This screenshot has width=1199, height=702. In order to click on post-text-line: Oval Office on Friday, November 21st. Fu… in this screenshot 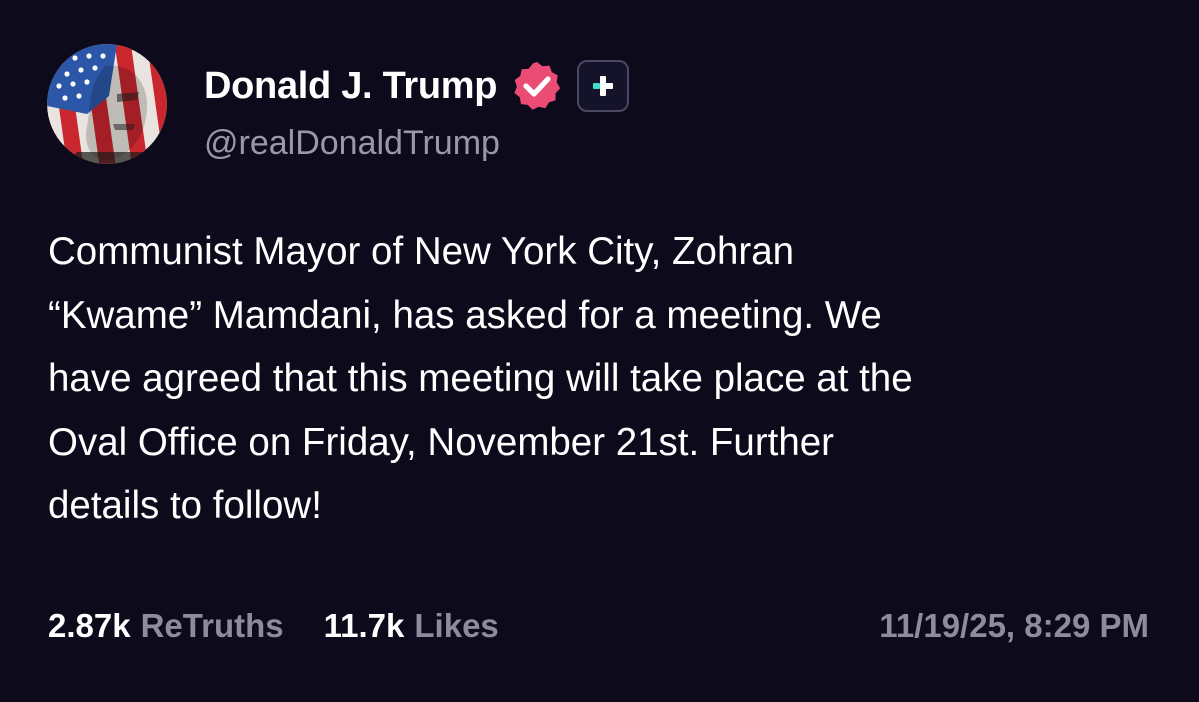, I will do `click(441, 442)`.